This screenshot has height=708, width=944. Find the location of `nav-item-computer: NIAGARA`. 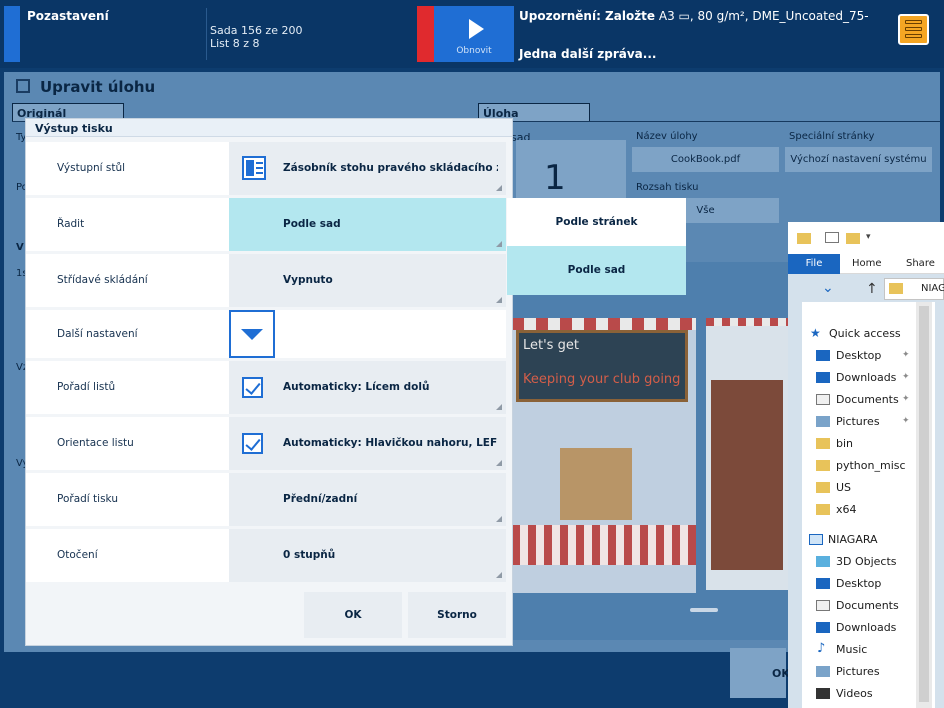

nav-item-computer: NIAGARA is located at coordinates (853, 539).